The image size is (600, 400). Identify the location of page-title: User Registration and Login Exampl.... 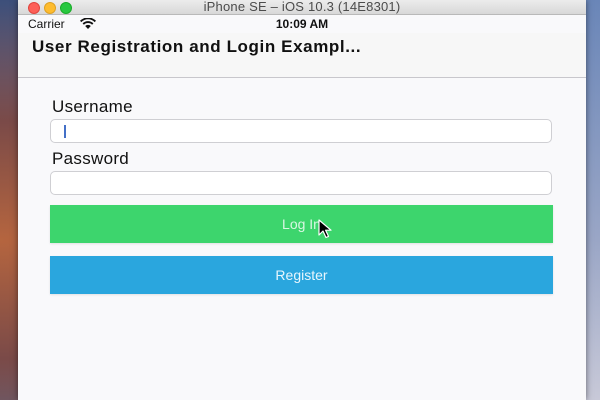
(197, 46).